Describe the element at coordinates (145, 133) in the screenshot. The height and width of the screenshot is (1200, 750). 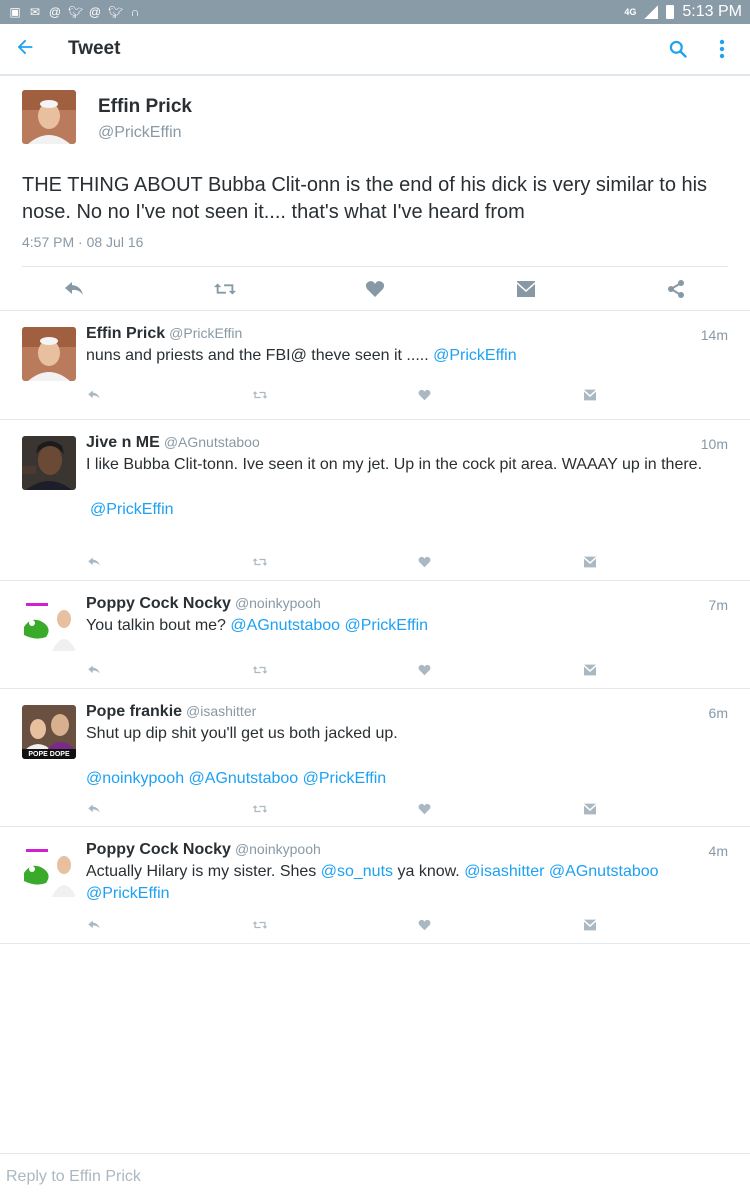
I see `author-handle: @PrickEffin` at that location.